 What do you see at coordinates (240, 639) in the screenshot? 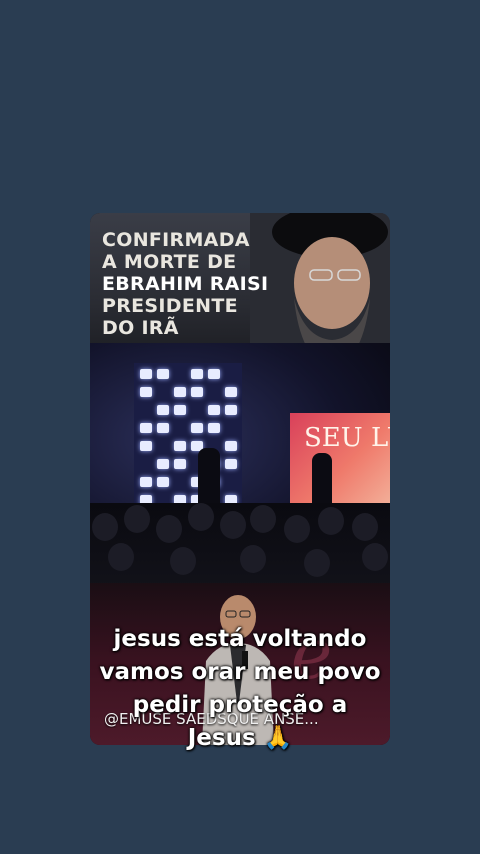
I see `caption-line: jesus está voltando` at bounding box center [240, 639].